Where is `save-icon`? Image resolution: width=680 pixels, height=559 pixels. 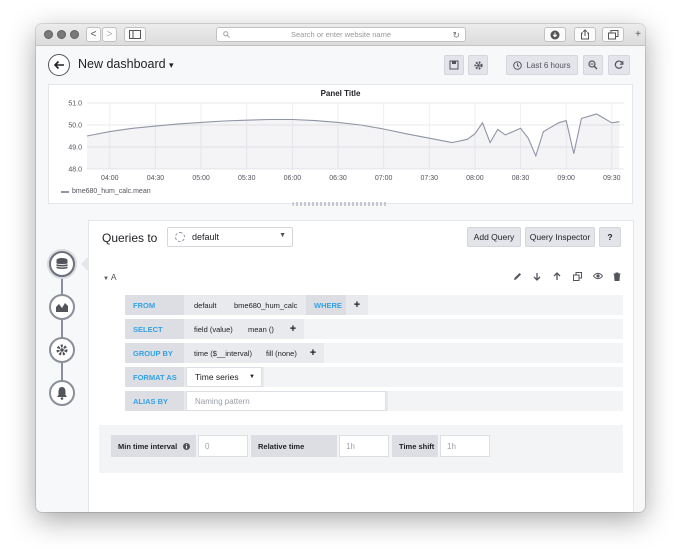
save-icon is located at coordinates (454, 65).